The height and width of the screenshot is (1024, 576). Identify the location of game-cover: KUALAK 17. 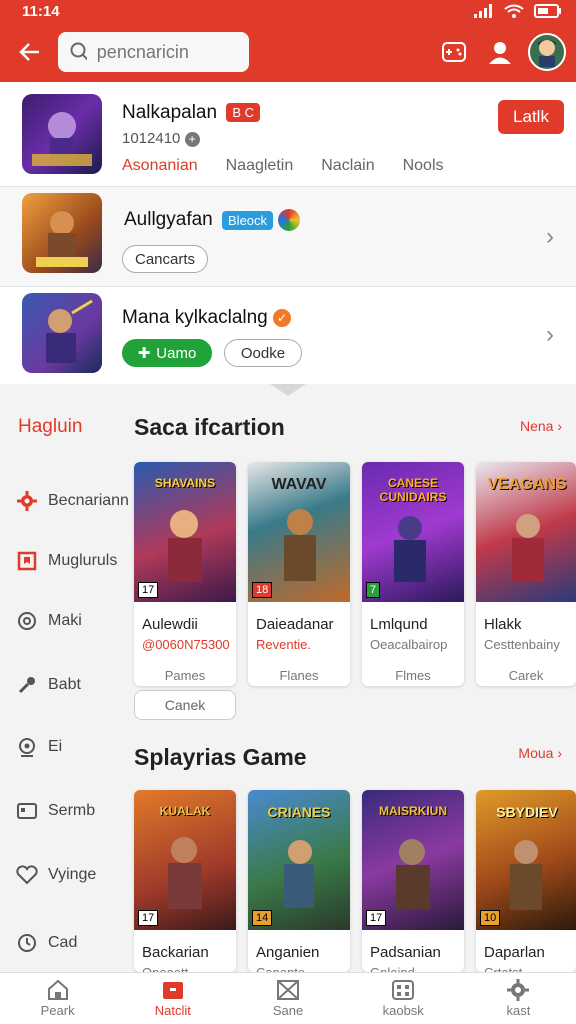
(185, 860).